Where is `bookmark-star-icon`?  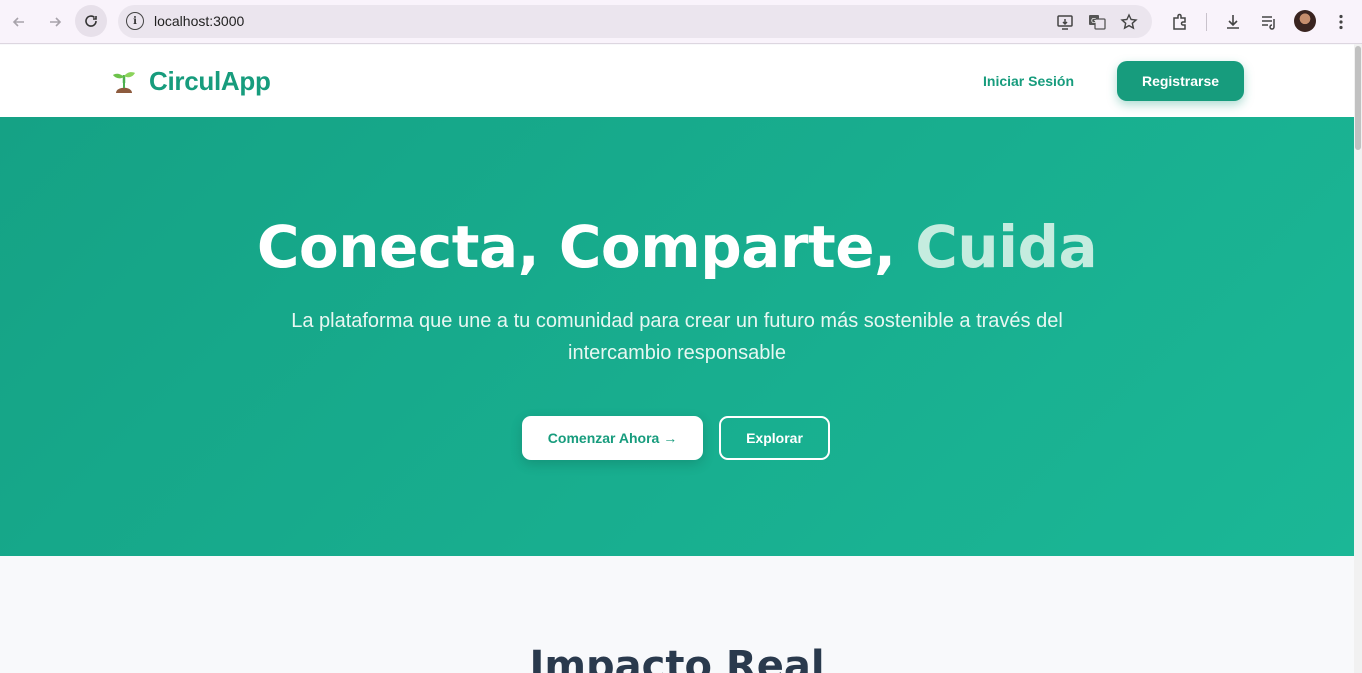 bookmark-star-icon is located at coordinates (1129, 22).